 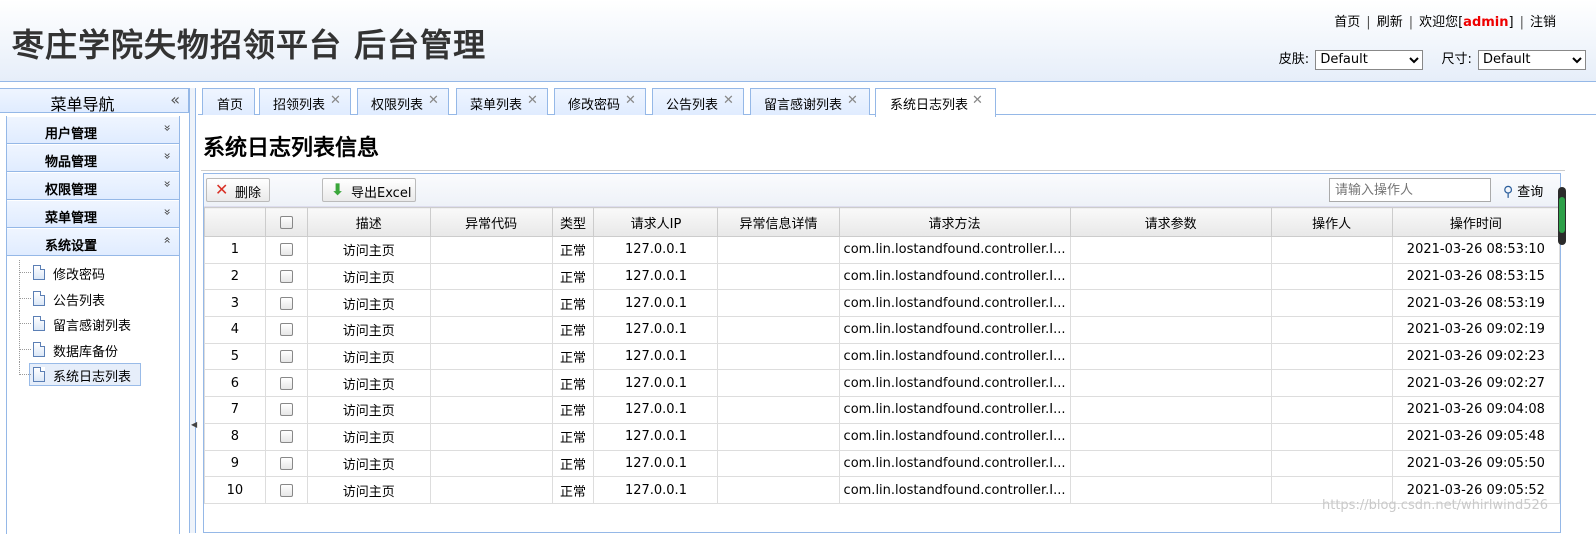 What do you see at coordinates (93, 130) in the screenshot?
I see `section-user-management: 用户管理 »` at bounding box center [93, 130].